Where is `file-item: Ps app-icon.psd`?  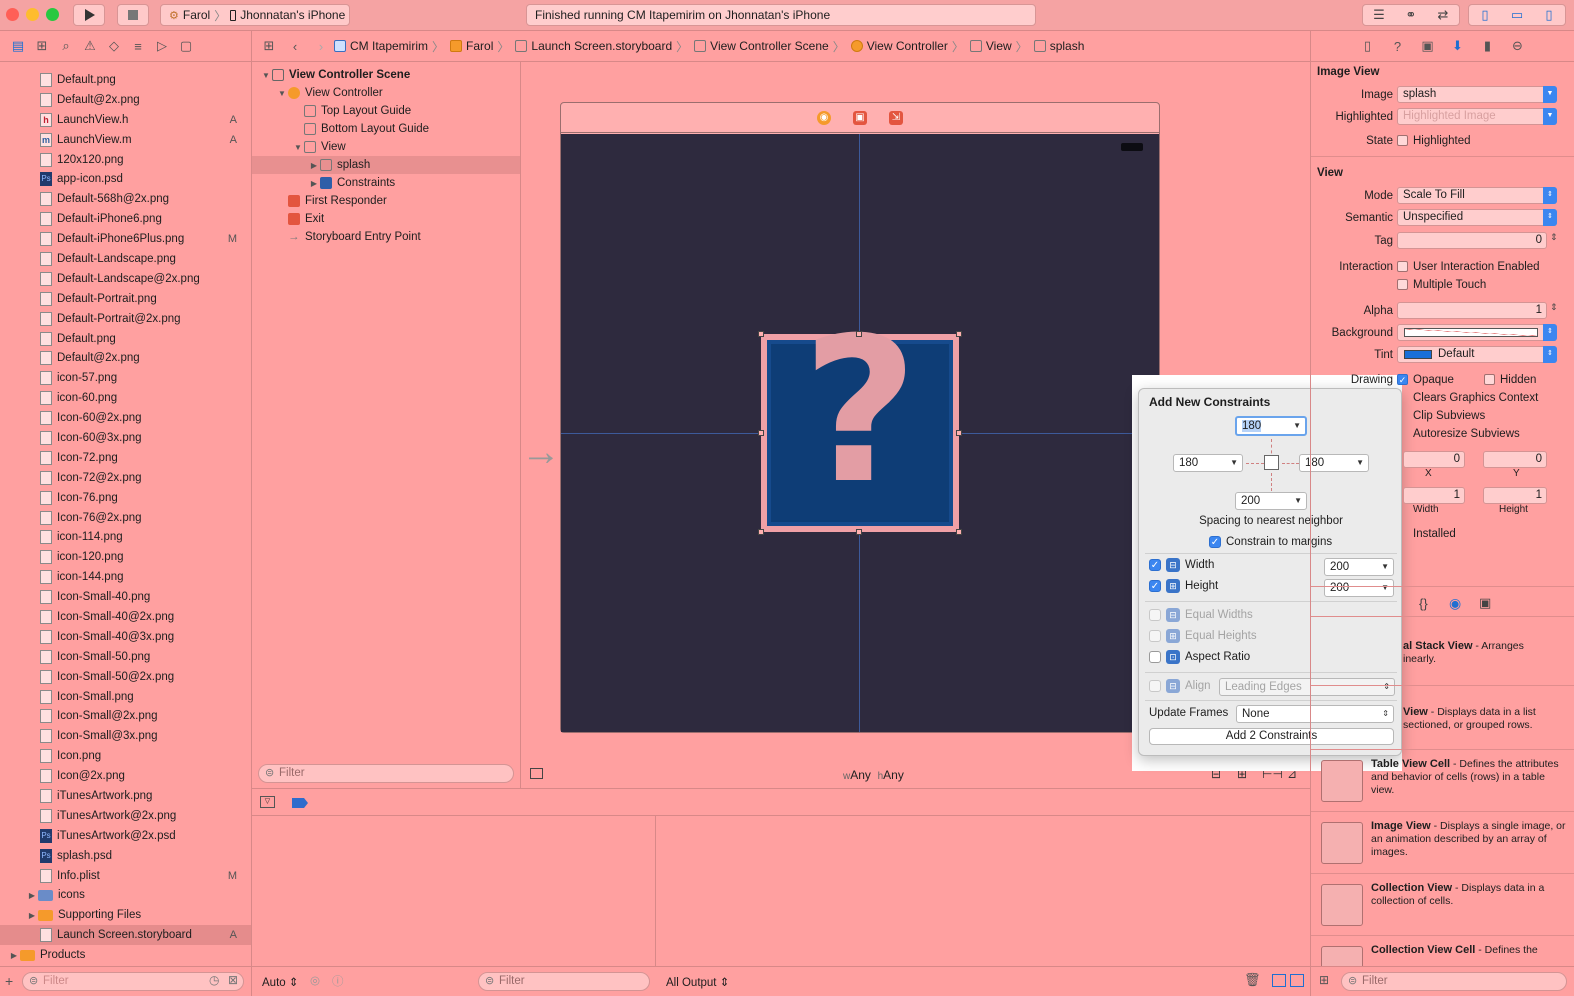
file-item: Ps app-icon.psd is located at coordinates (125, 179).